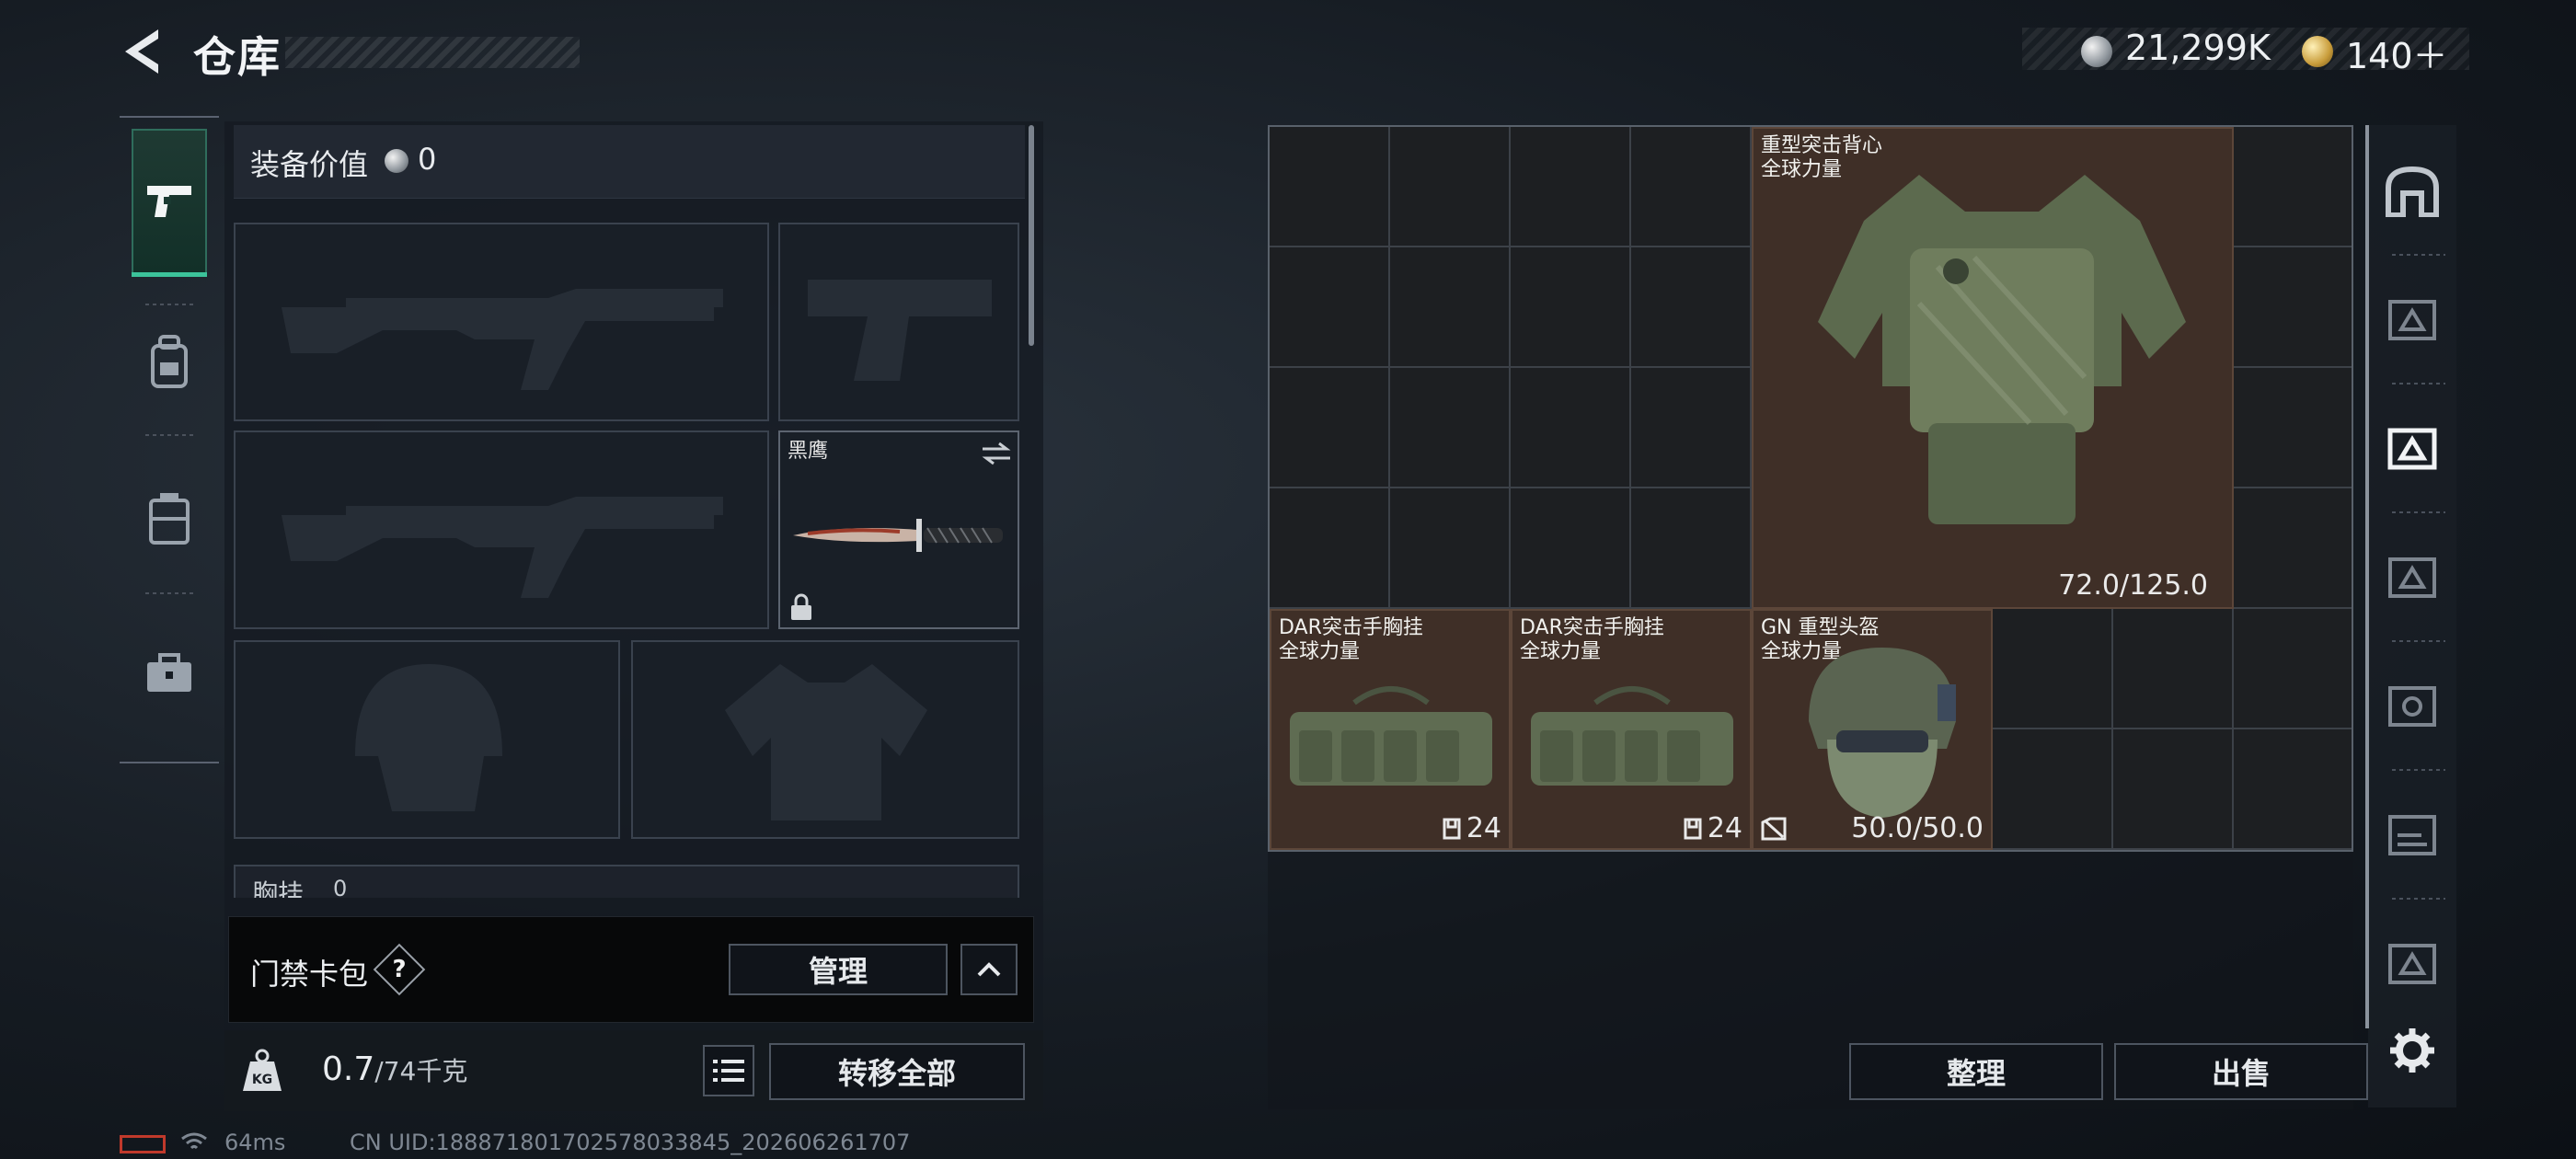 The image size is (2576, 1159). I want to click on keycard-label: 门禁卡包, so click(309, 974).